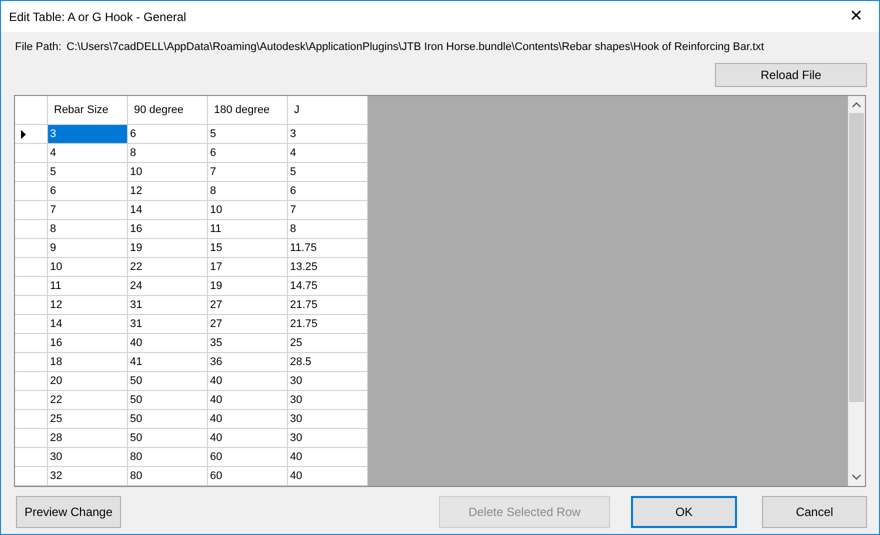  What do you see at coordinates (328, 110) in the screenshot?
I see `column-header: J` at bounding box center [328, 110].